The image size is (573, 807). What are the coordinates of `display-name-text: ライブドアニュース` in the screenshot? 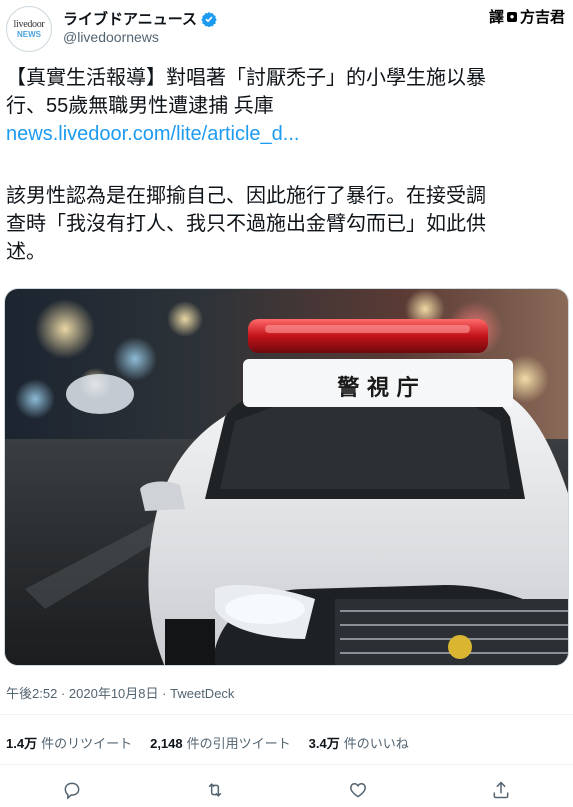 It's located at (130, 19).